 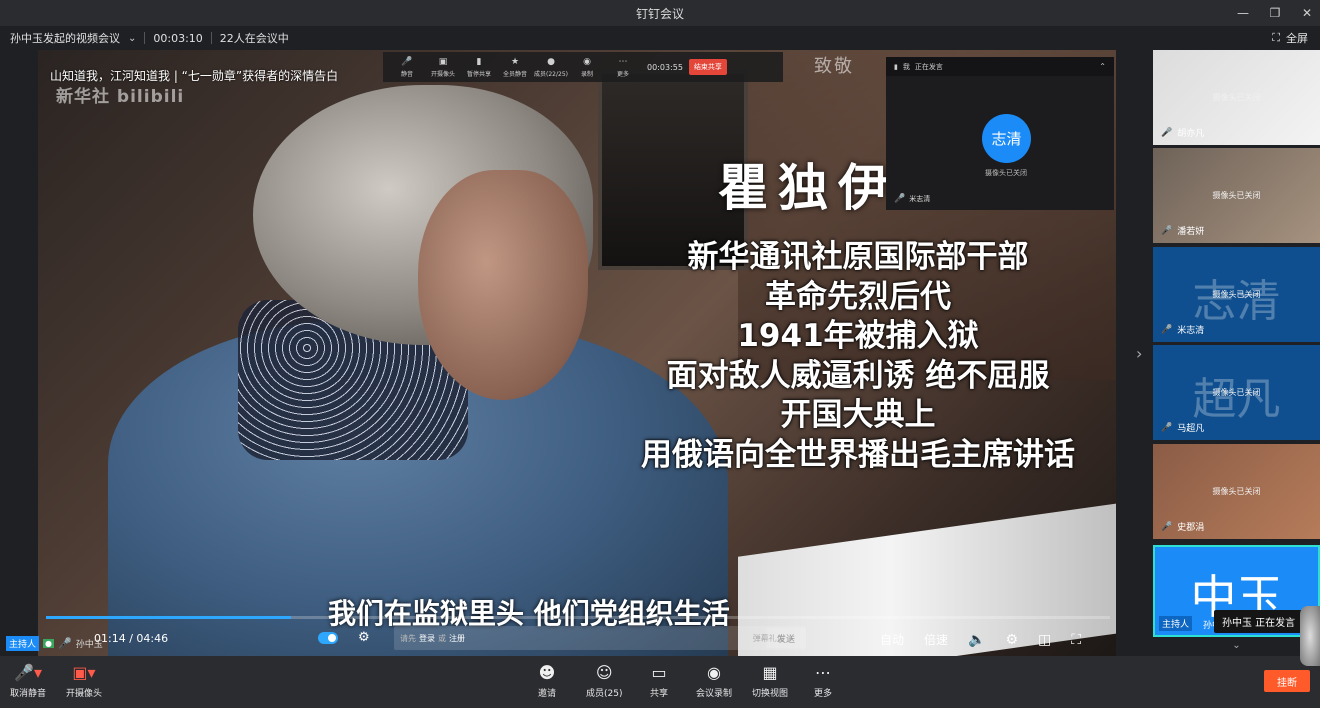 I want to click on record-button: ◉ 会议录制, so click(x=714, y=681).